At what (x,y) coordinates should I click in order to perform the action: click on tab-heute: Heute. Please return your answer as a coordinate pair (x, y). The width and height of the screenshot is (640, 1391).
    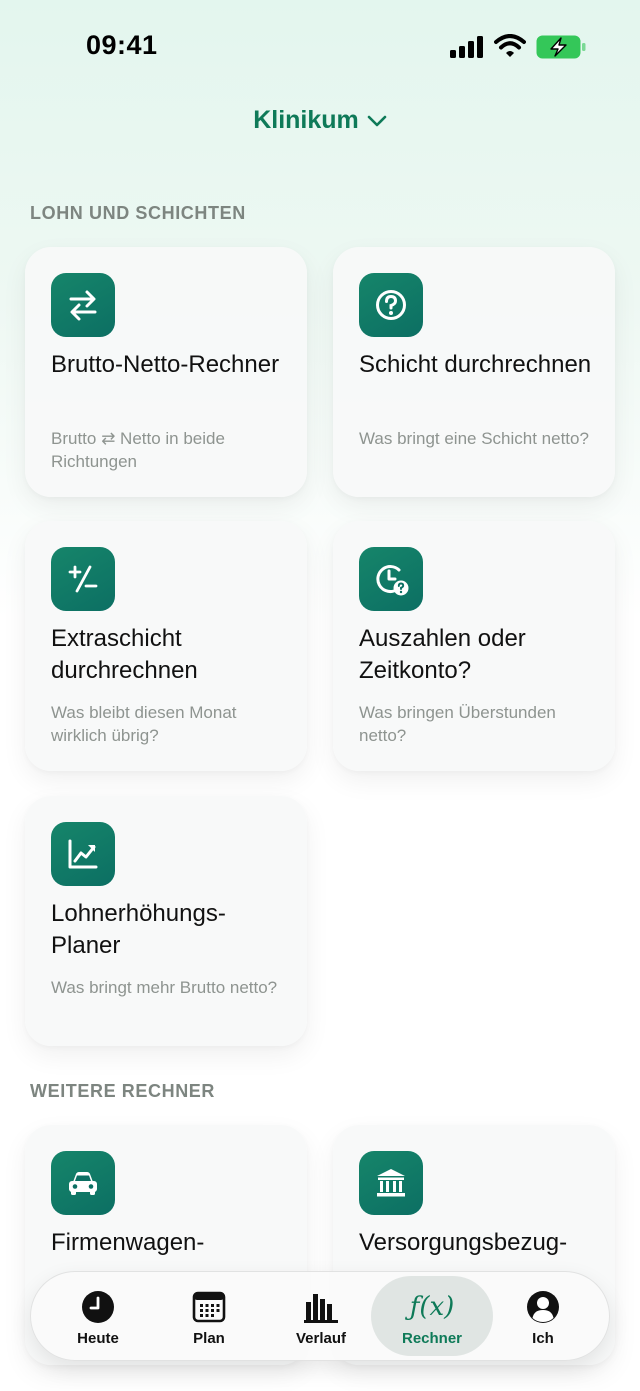
    Looking at the image, I should click on (98, 1316).